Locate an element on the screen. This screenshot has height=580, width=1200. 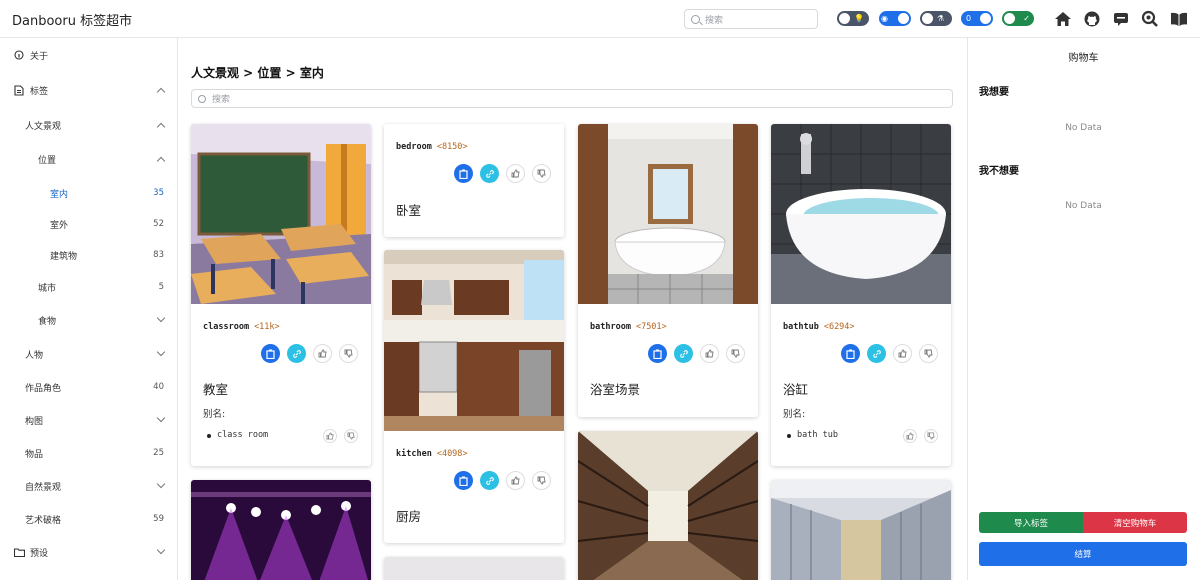
sidebar-item-label: 标签 is located at coordinates (39, 91).